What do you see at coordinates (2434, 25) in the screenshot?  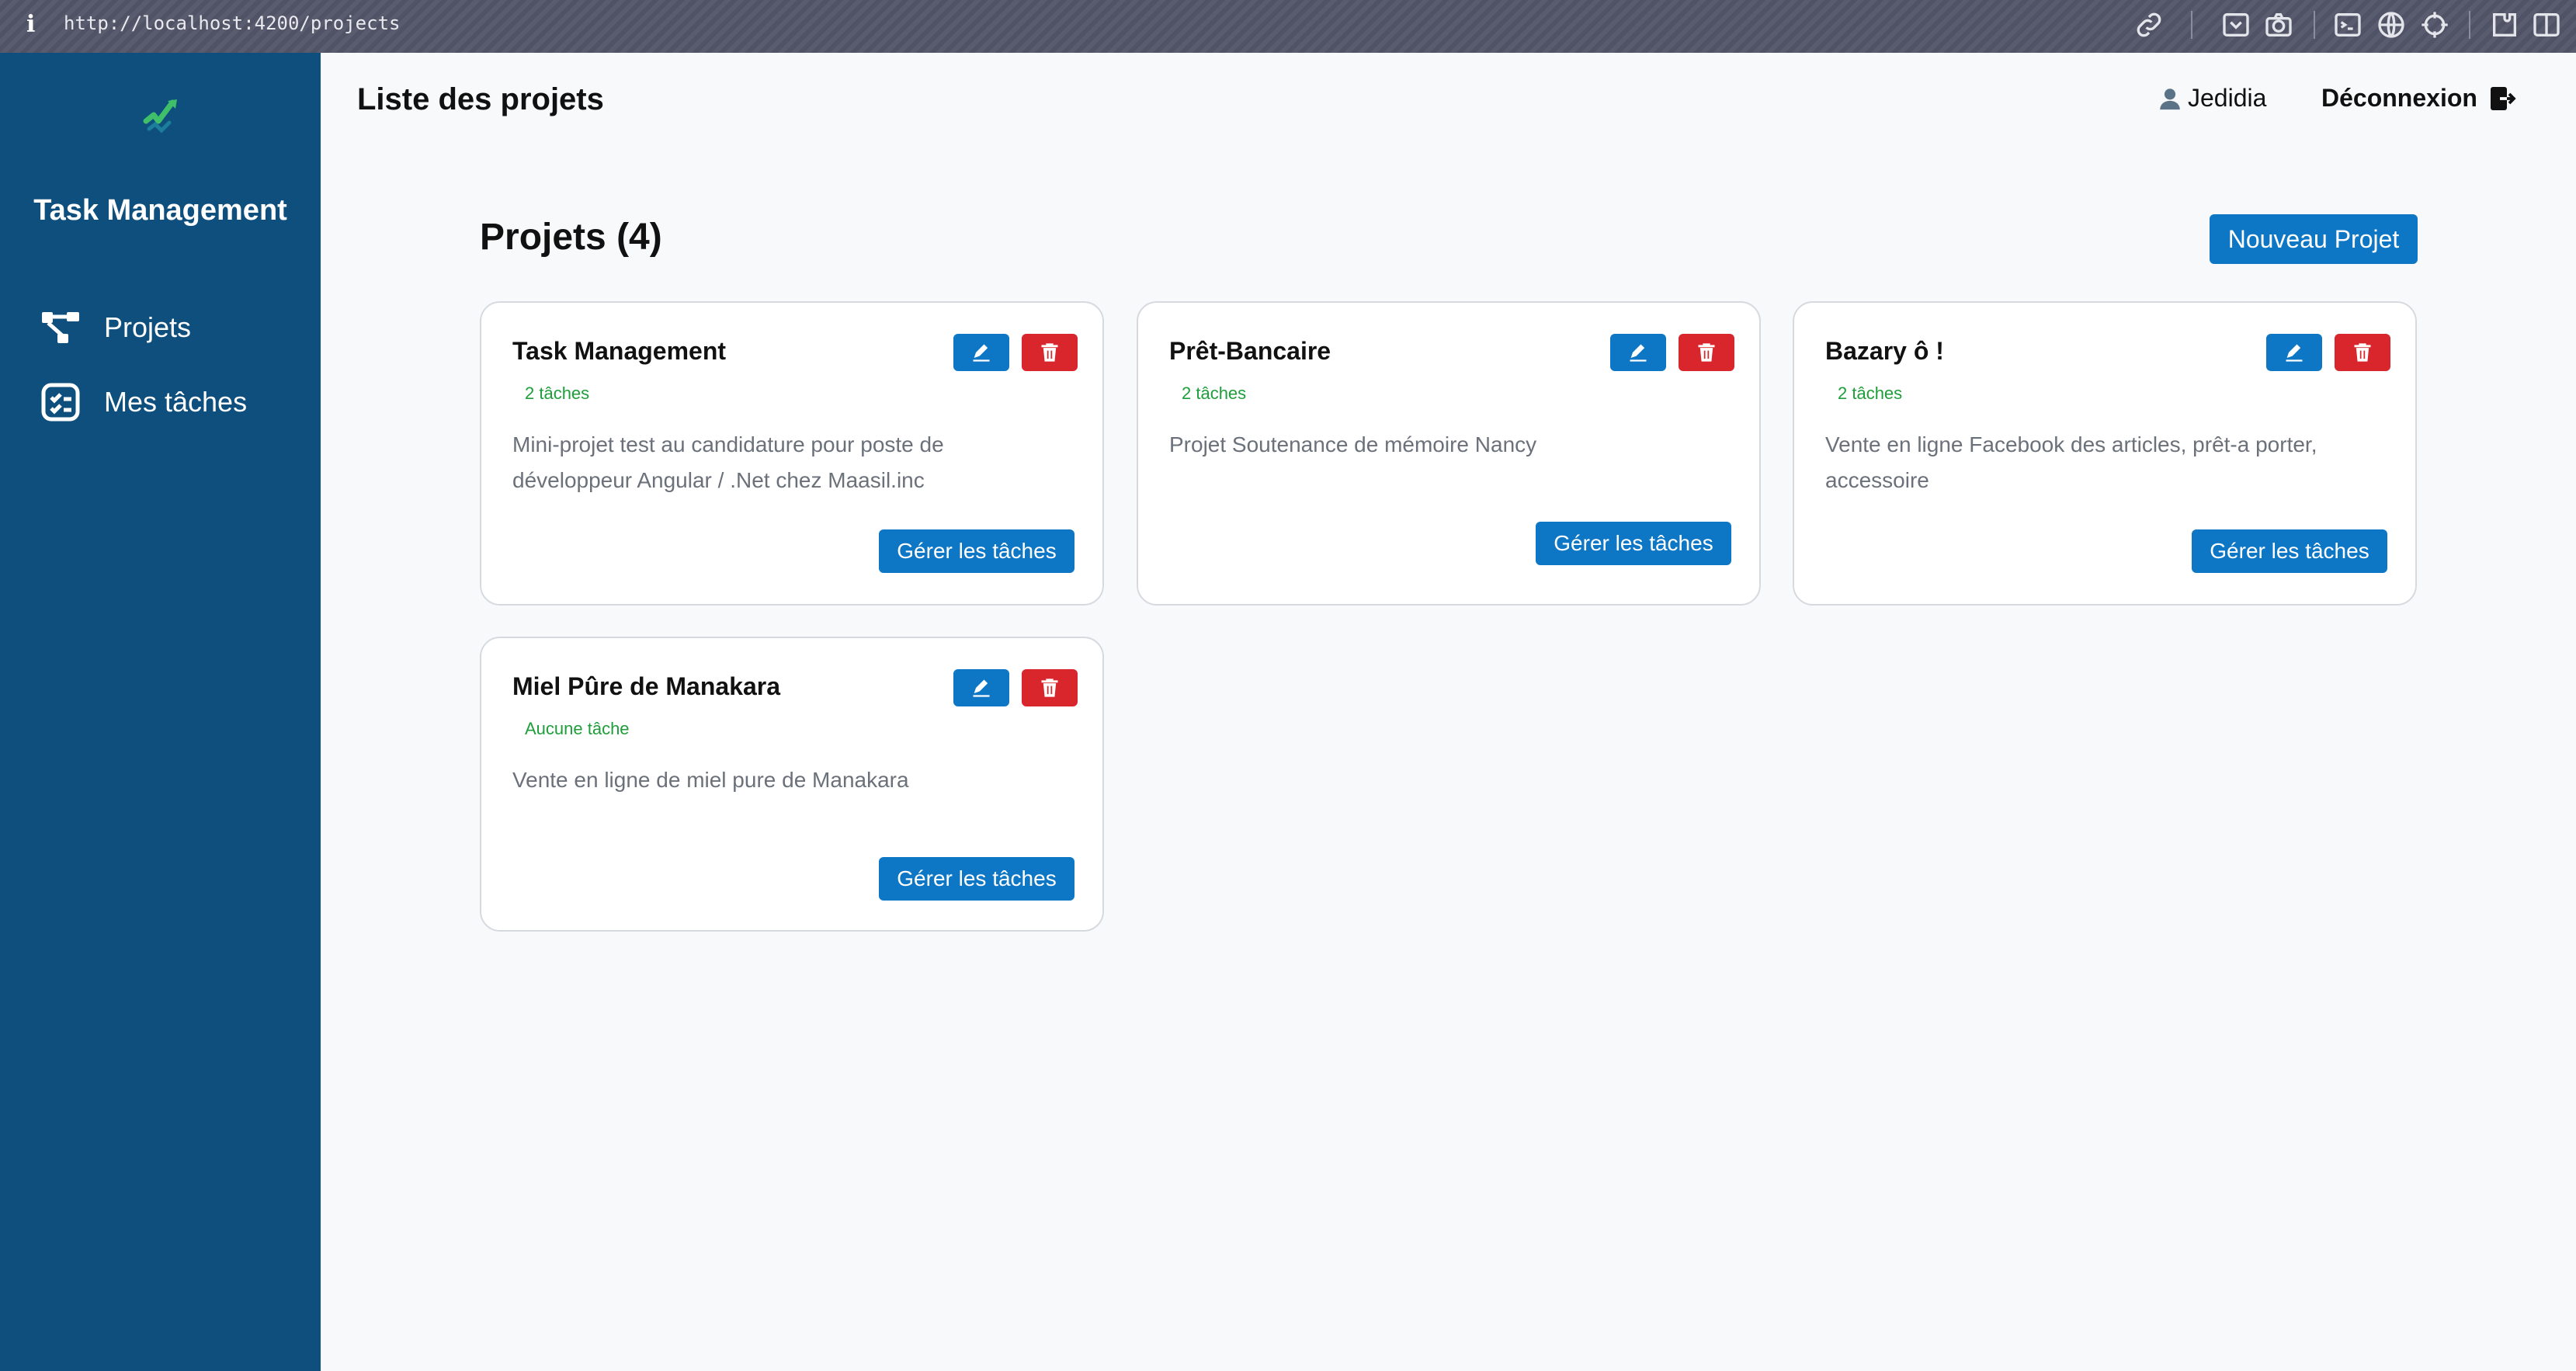 I see `crosshair-icon` at bounding box center [2434, 25].